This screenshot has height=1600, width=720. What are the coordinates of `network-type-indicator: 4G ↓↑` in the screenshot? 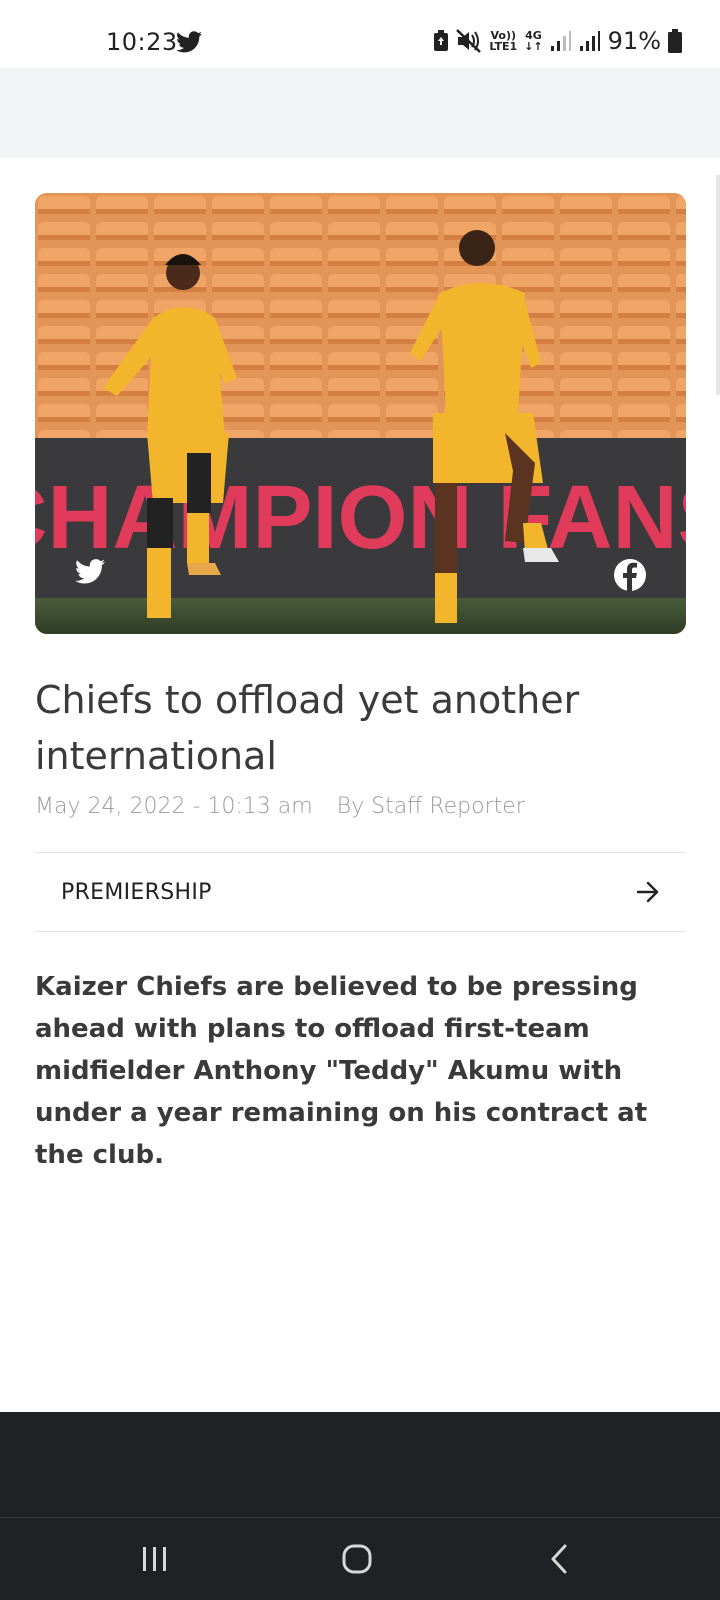 It's located at (533, 41).